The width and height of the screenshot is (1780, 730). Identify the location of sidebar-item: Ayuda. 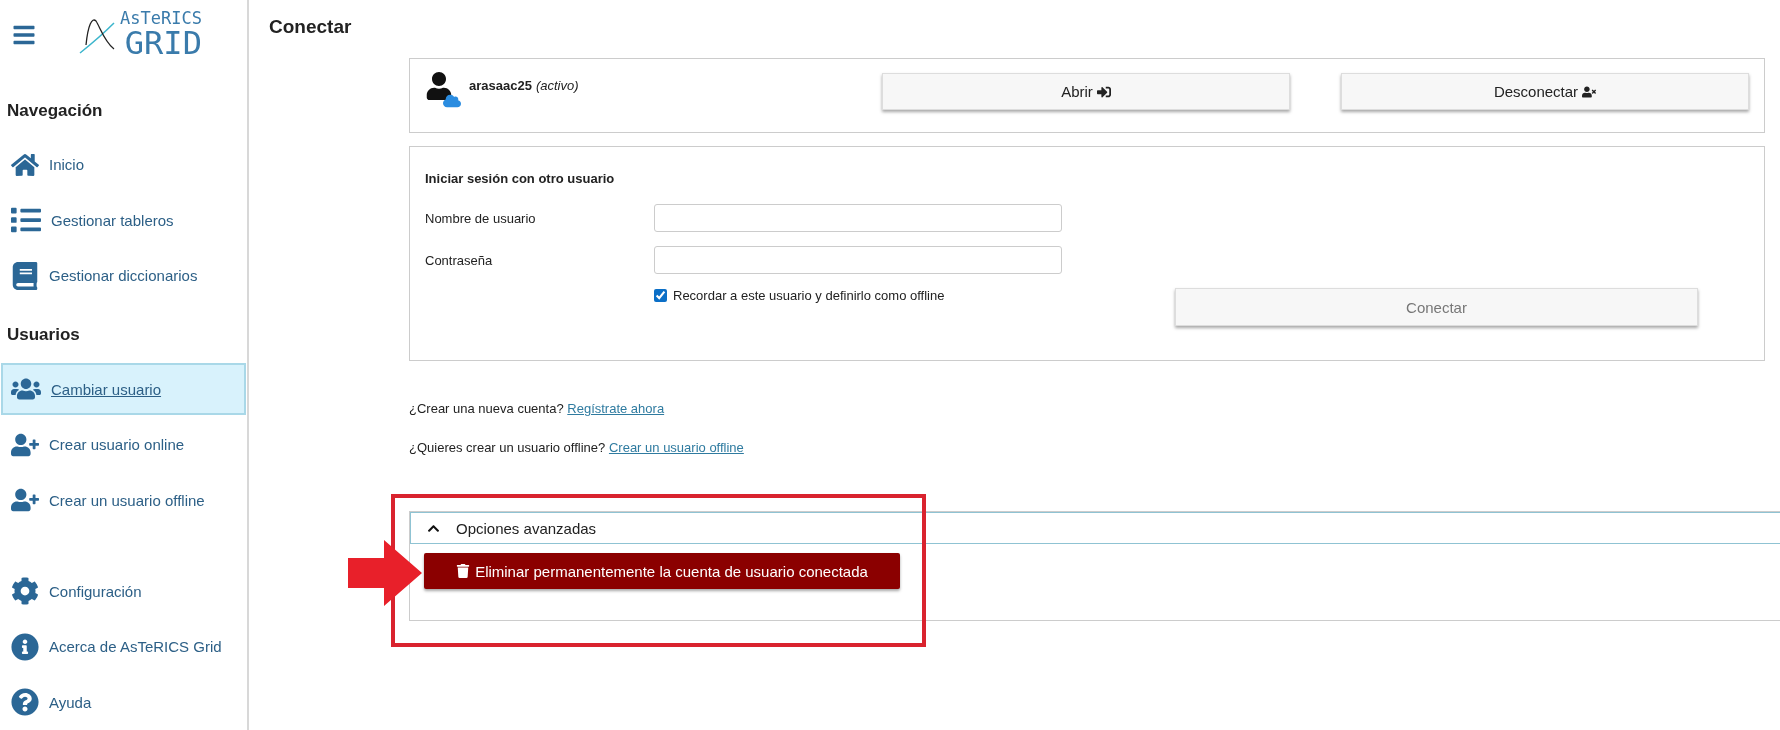
(123, 702).